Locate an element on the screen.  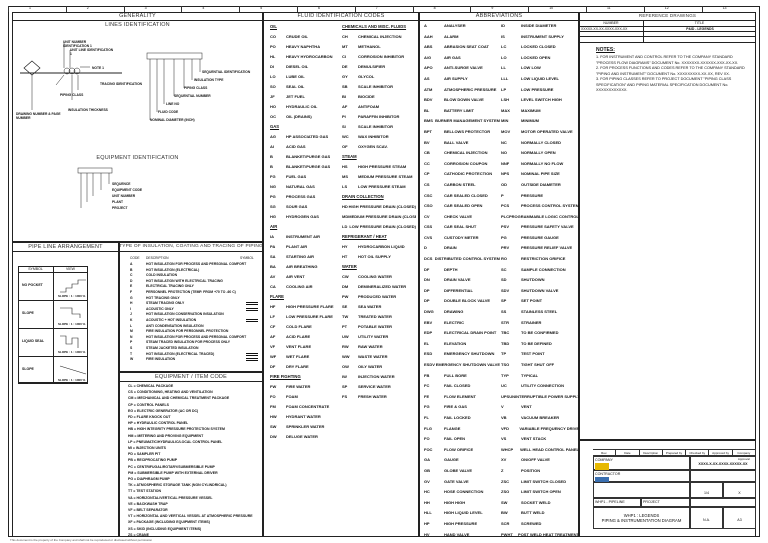
fluid-description: SEAL OIL is located at coordinates (295, 86).